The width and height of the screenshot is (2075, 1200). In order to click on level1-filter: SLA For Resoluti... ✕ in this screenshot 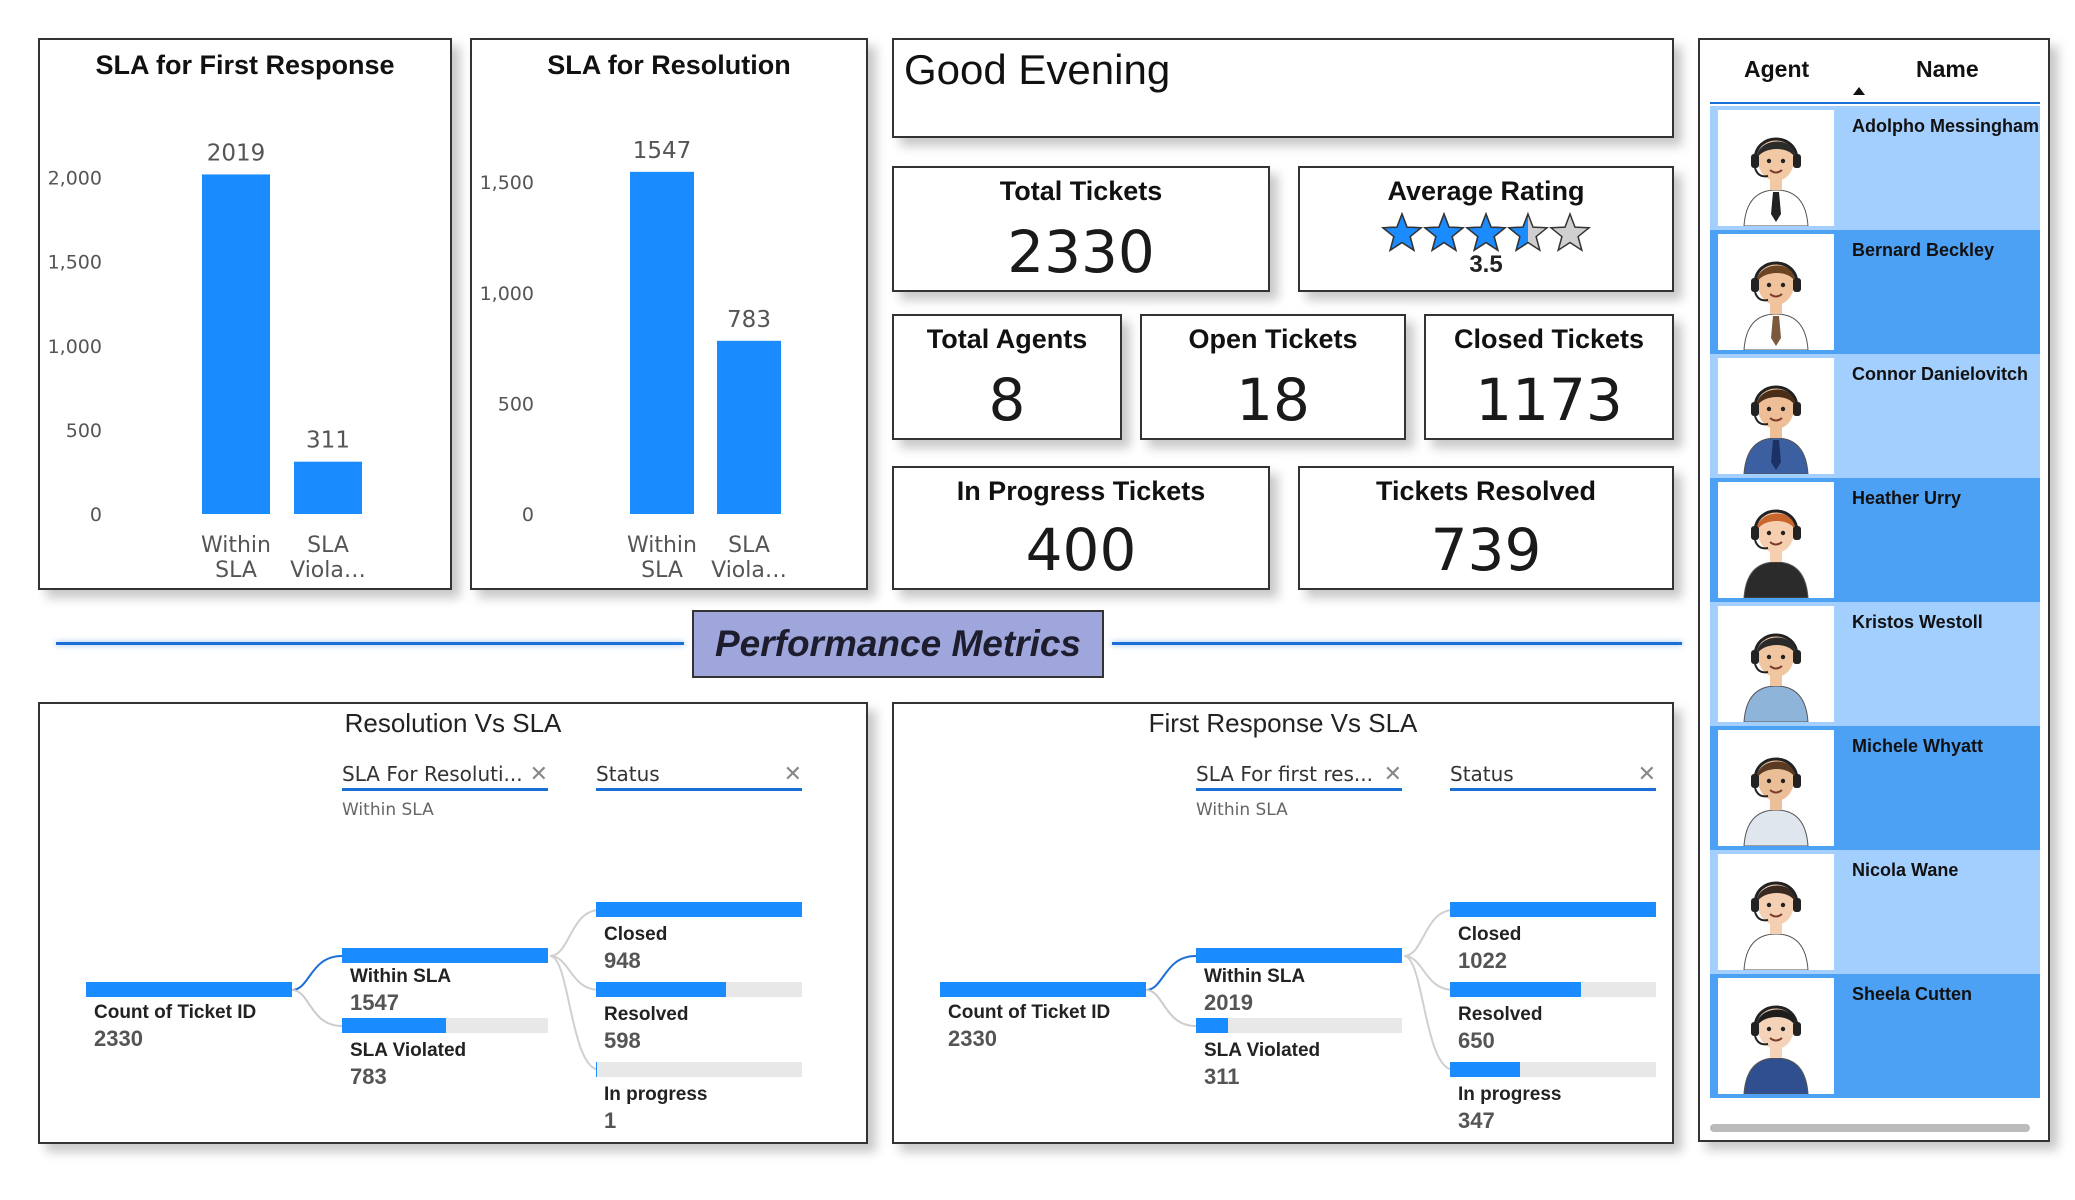, I will do `click(445, 776)`.